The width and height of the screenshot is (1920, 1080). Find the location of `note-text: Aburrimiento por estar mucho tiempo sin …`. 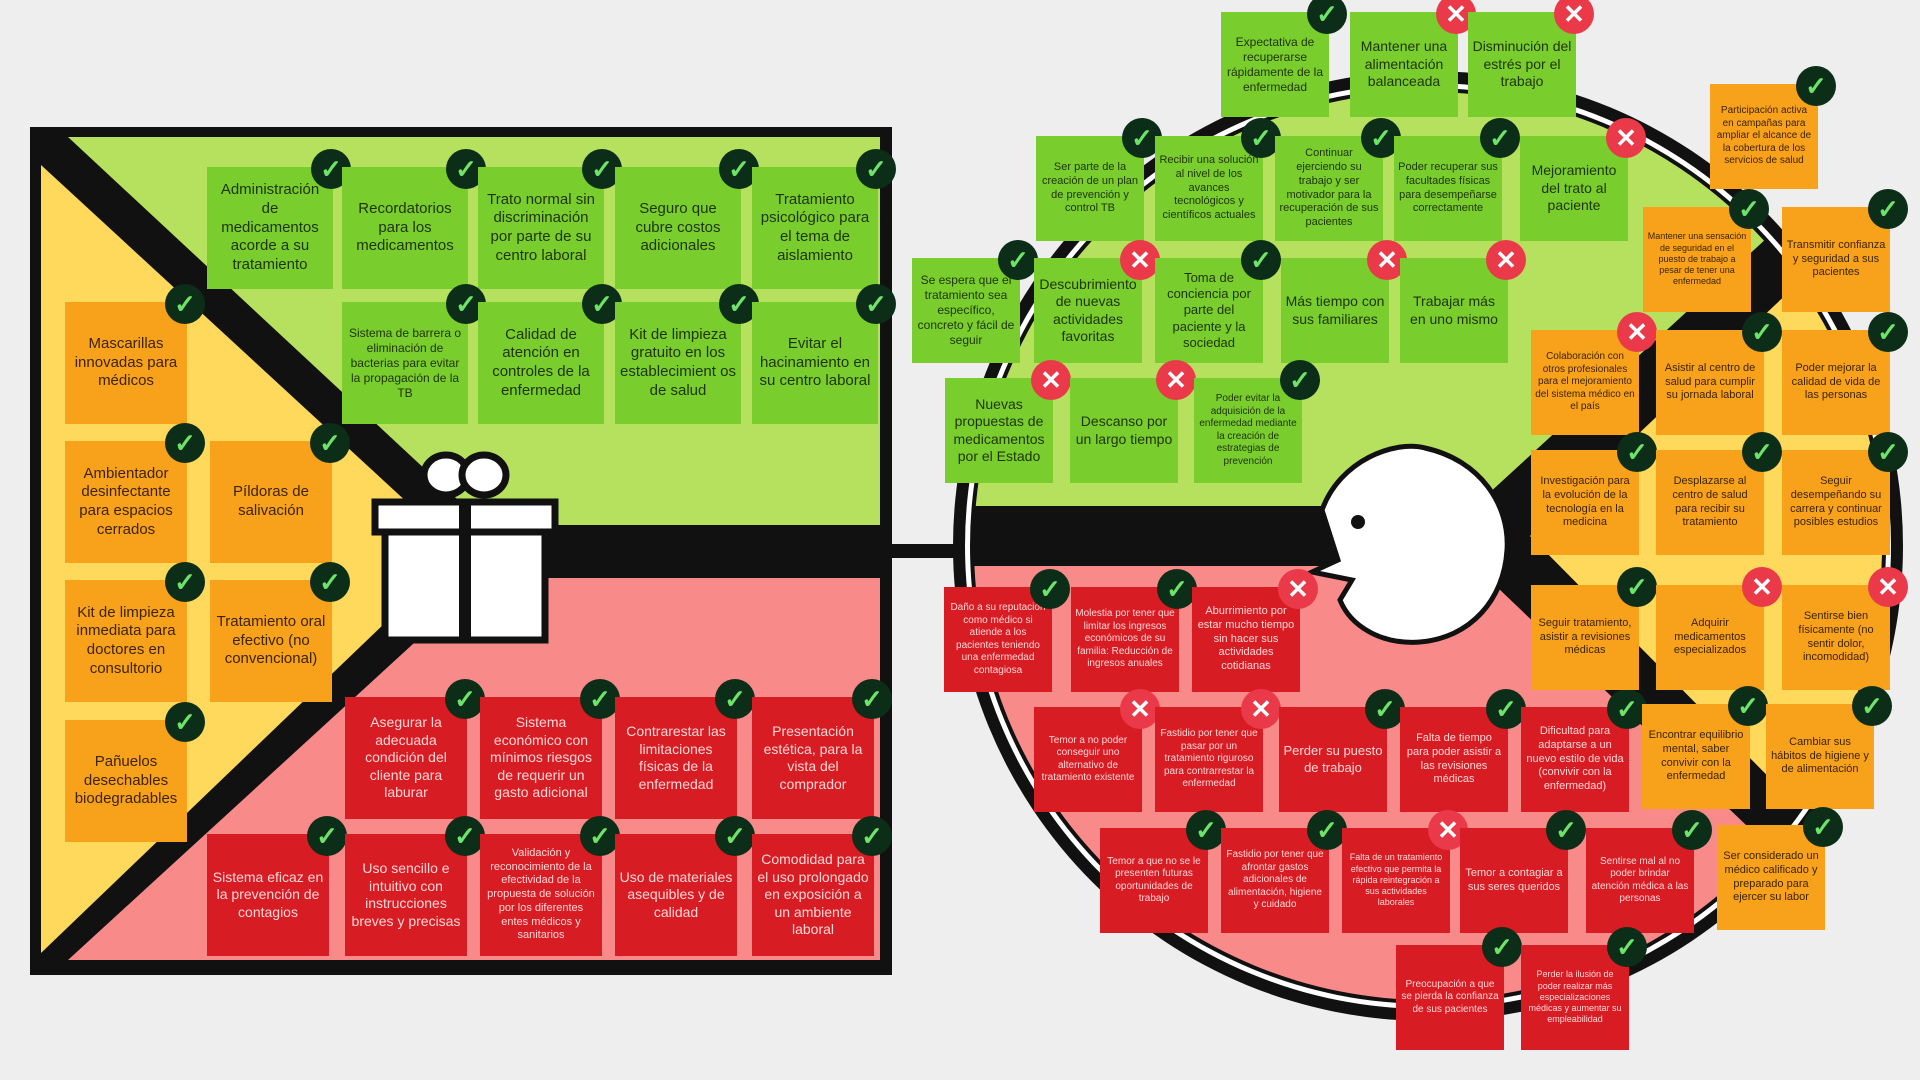

note-text: Aburrimiento por estar mucho tiempo sin … is located at coordinates (1246, 639).